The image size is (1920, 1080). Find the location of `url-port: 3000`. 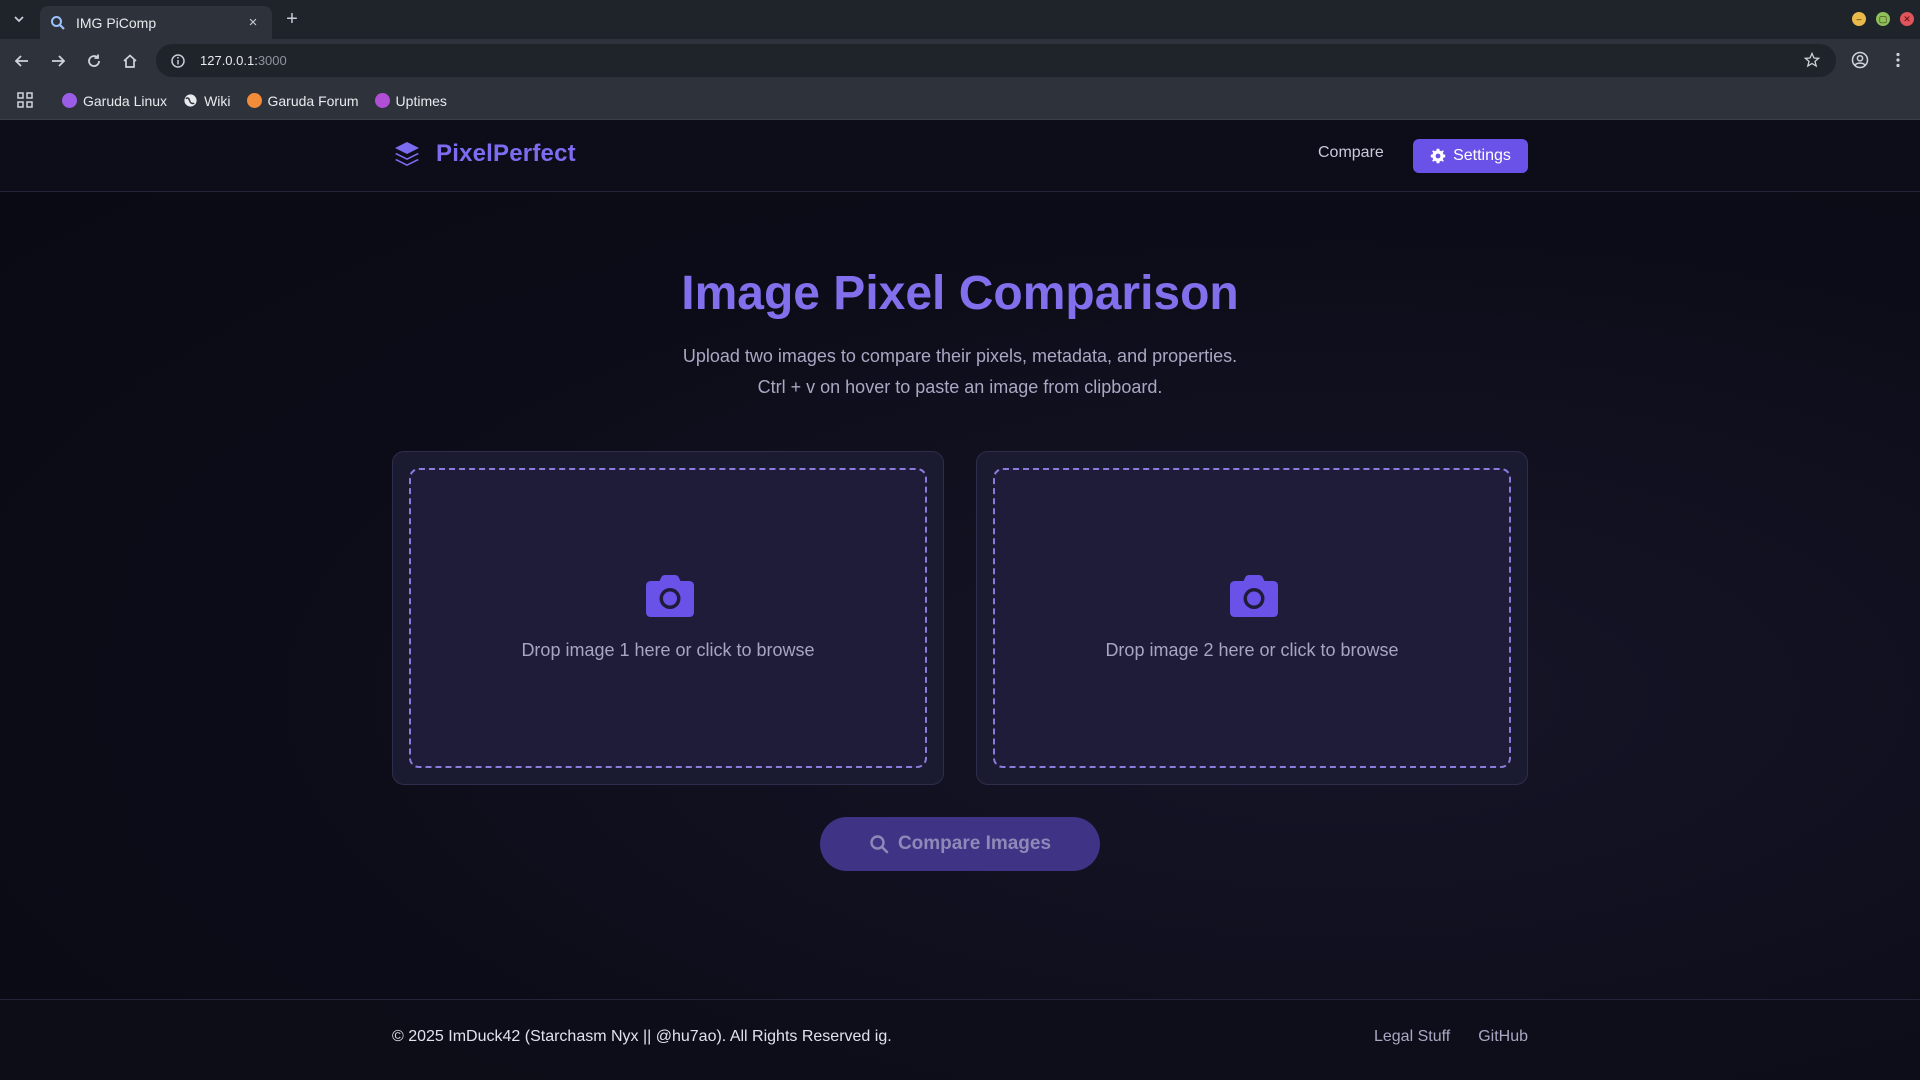

url-port: 3000 is located at coordinates (272, 60).